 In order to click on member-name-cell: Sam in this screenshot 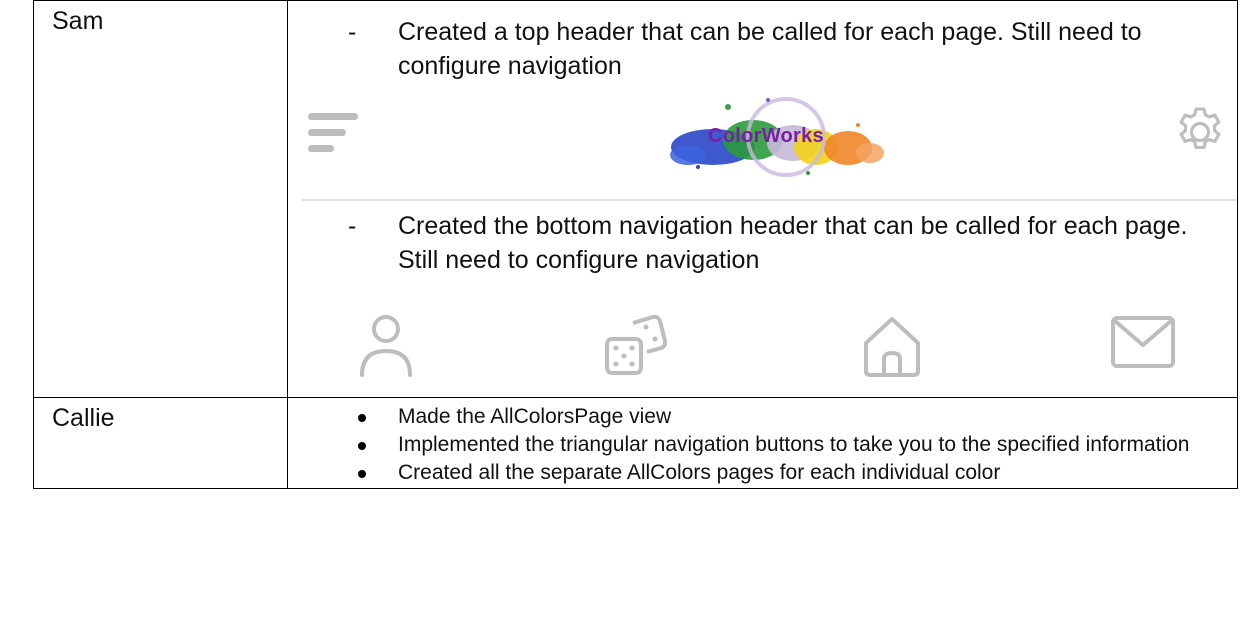, I will do `click(160, 199)`.